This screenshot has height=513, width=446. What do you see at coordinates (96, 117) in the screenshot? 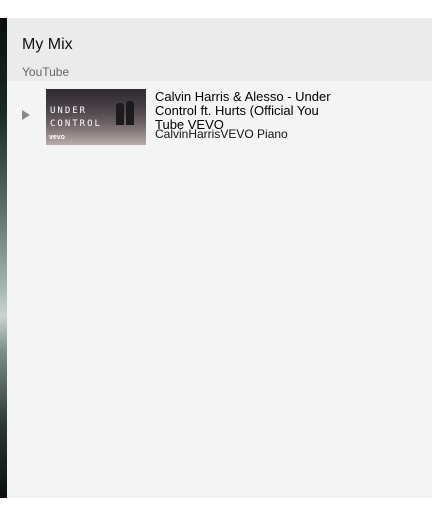
I see `video-thumbnail: UNDER CONTROL vevo` at bounding box center [96, 117].